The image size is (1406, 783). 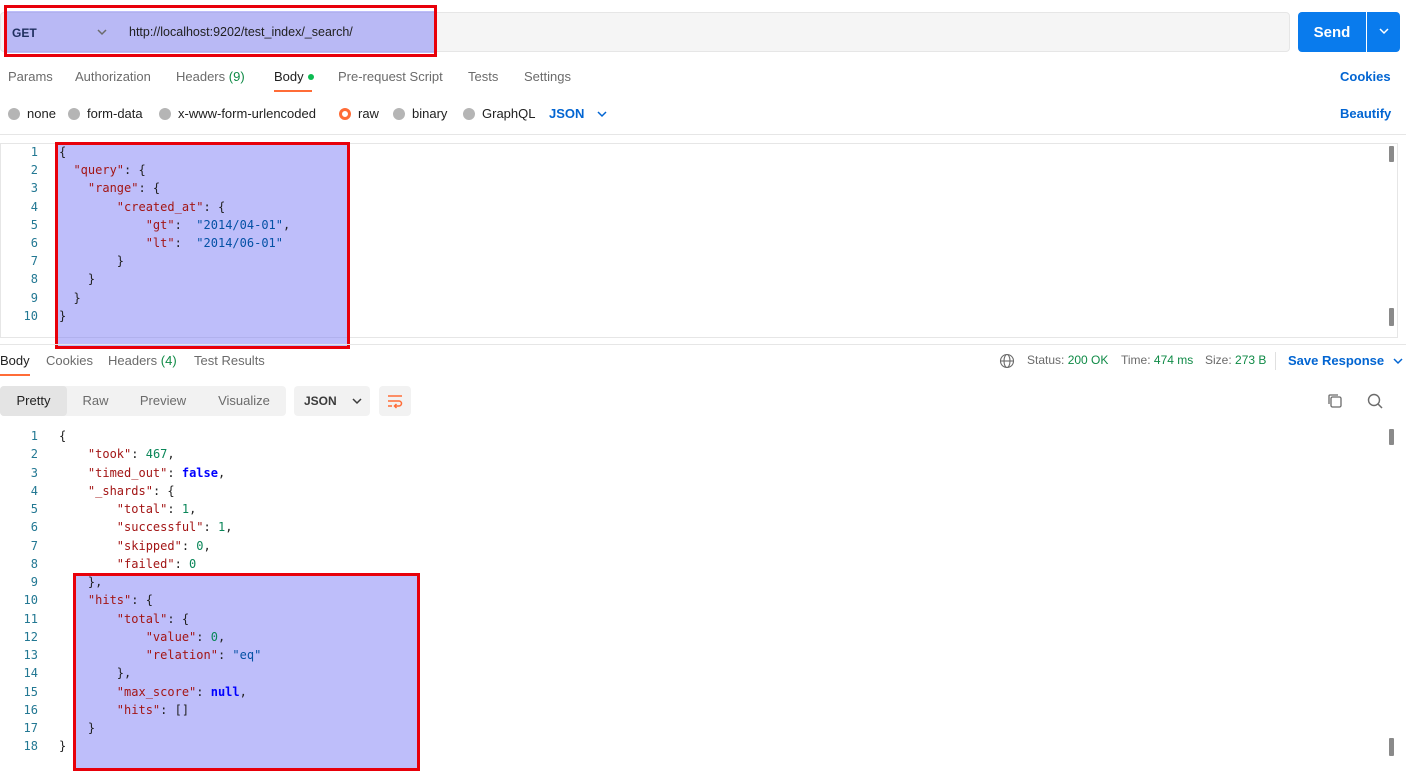 I want to click on line-number: 13, so click(x=30, y=655).